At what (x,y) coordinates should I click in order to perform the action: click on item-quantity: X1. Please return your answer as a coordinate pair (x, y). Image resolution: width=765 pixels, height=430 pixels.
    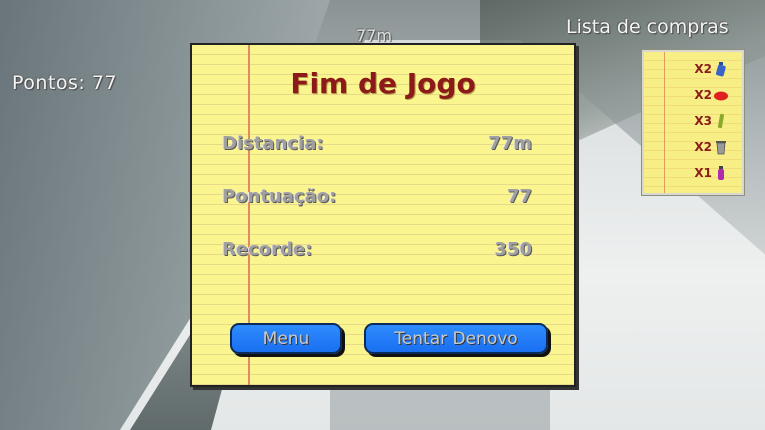
    Looking at the image, I should click on (703, 173).